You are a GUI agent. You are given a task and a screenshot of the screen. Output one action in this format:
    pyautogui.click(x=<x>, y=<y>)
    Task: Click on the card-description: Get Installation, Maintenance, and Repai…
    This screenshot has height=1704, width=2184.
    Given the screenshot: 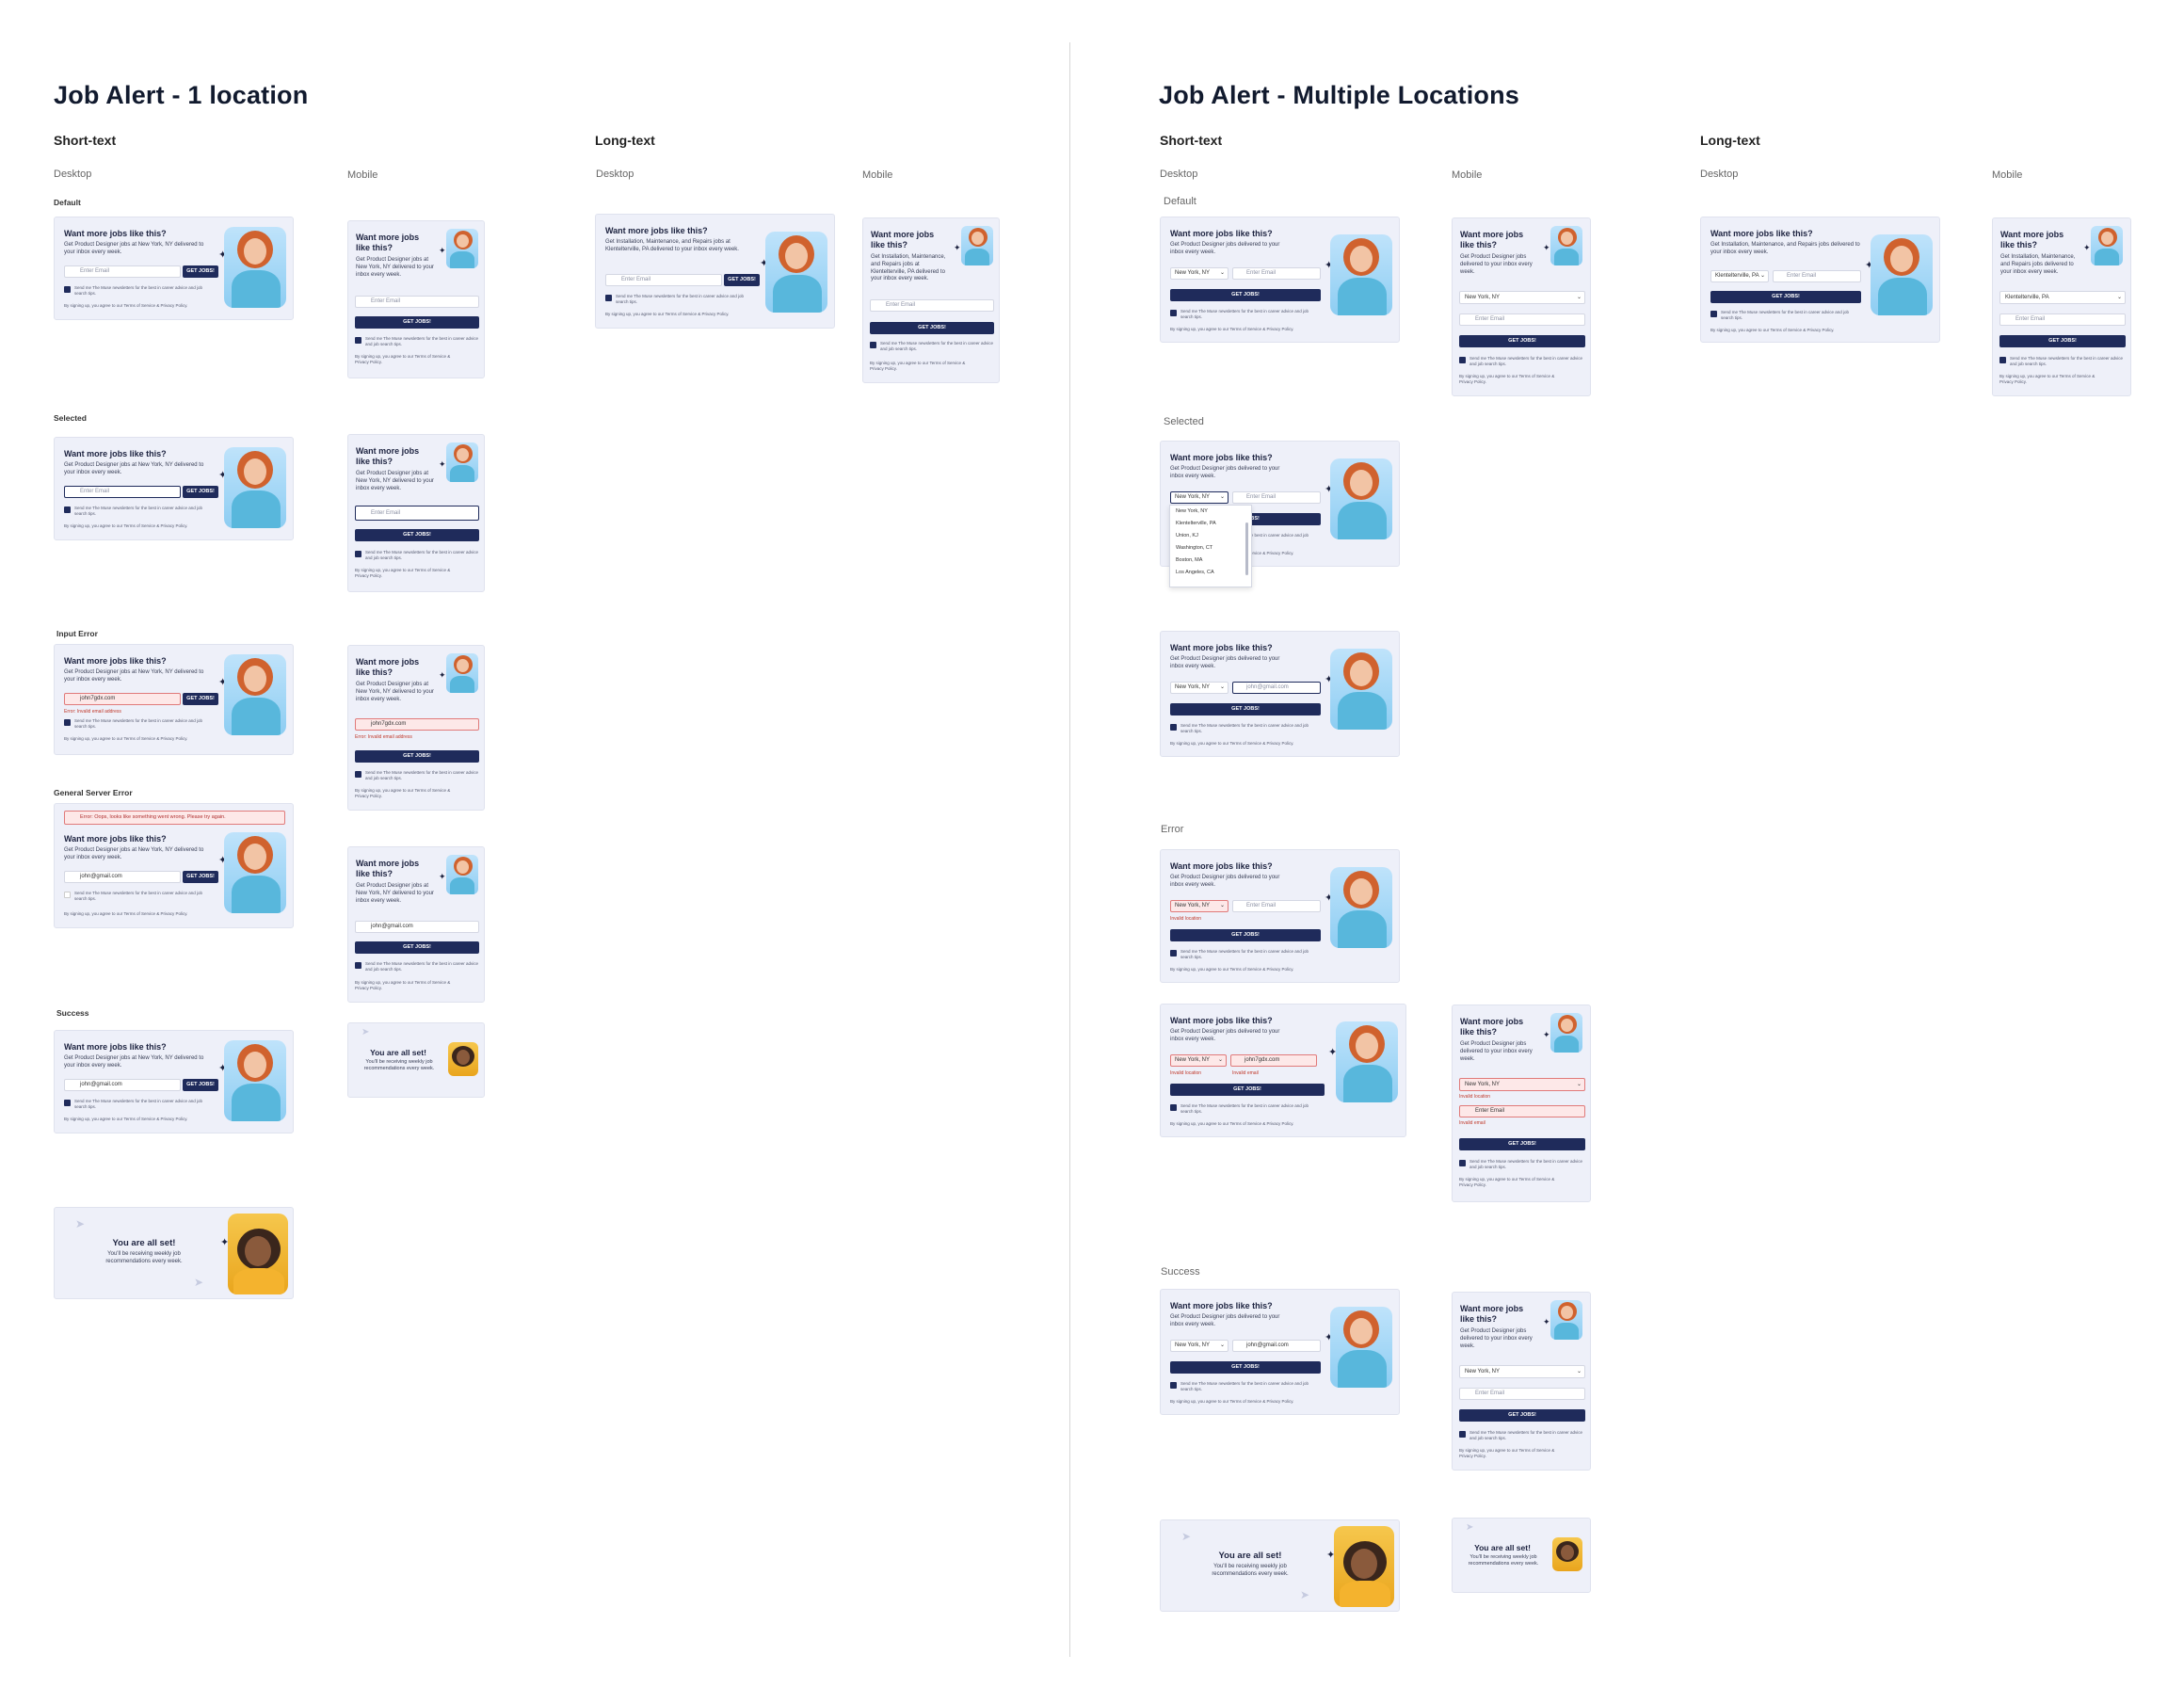 What is the action you would take?
    pyautogui.click(x=1785, y=248)
    